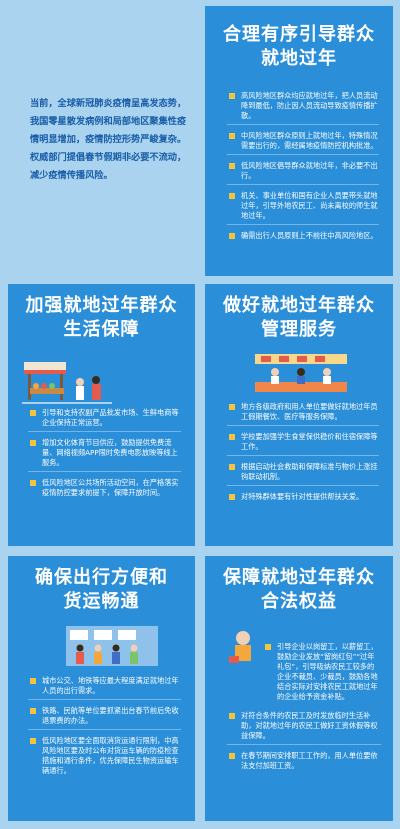  What do you see at coordinates (299, 318) in the screenshot?
I see `card-title: 做好就地过年群众 管理服务` at bounding box center [299, 318].